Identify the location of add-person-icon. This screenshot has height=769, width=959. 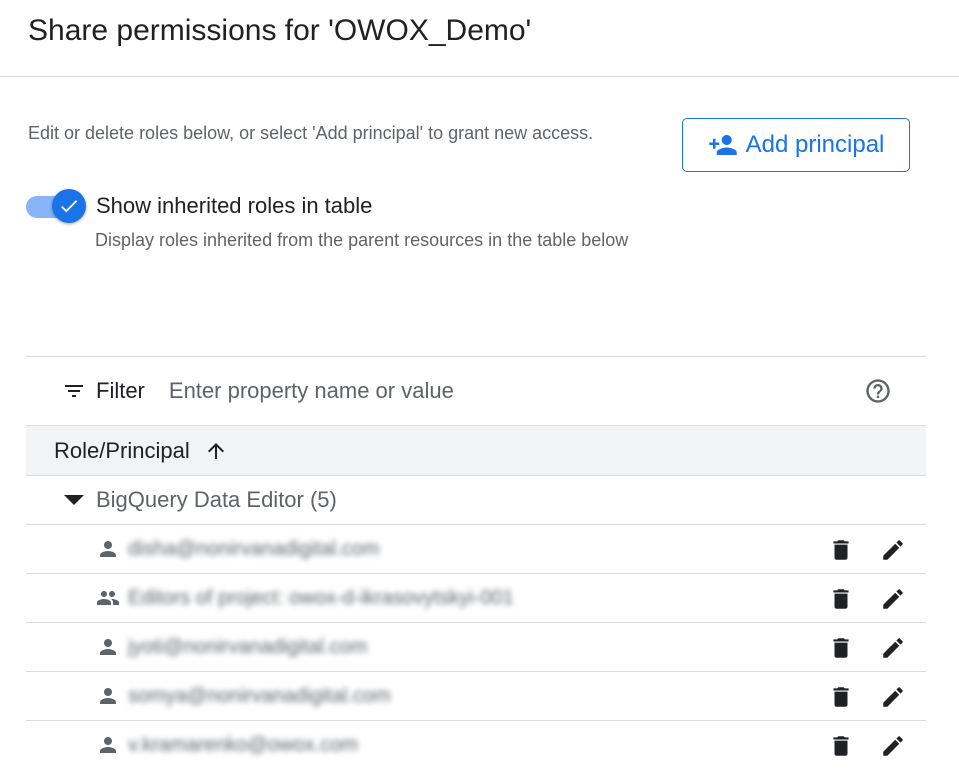
(722, 145).